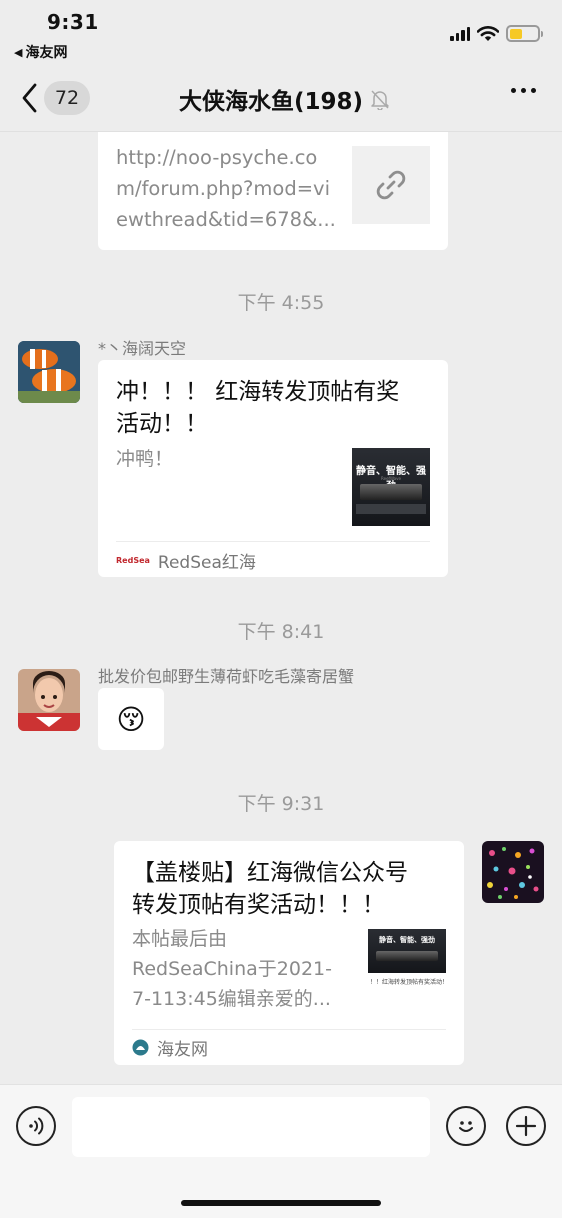  What do you see at coordinates (407, 968) in the screenshot?
I see `article-thumbnail: 静音、智能、强劲 ！！红海转发顶帖有奖活动！` at bounding box center [407, 968].